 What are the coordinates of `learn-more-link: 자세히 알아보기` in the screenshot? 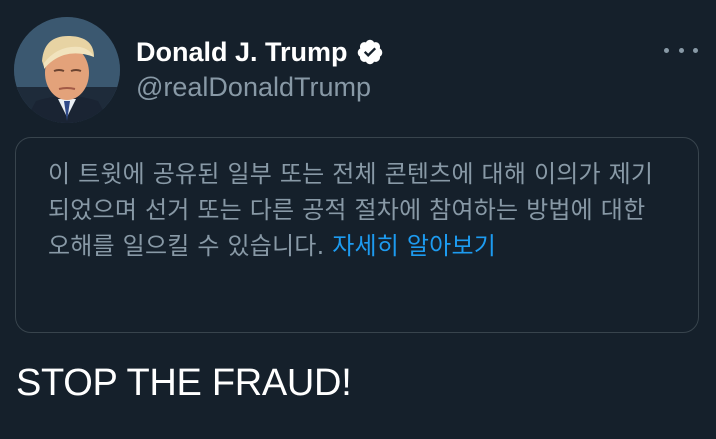 It's located at (414, 246).